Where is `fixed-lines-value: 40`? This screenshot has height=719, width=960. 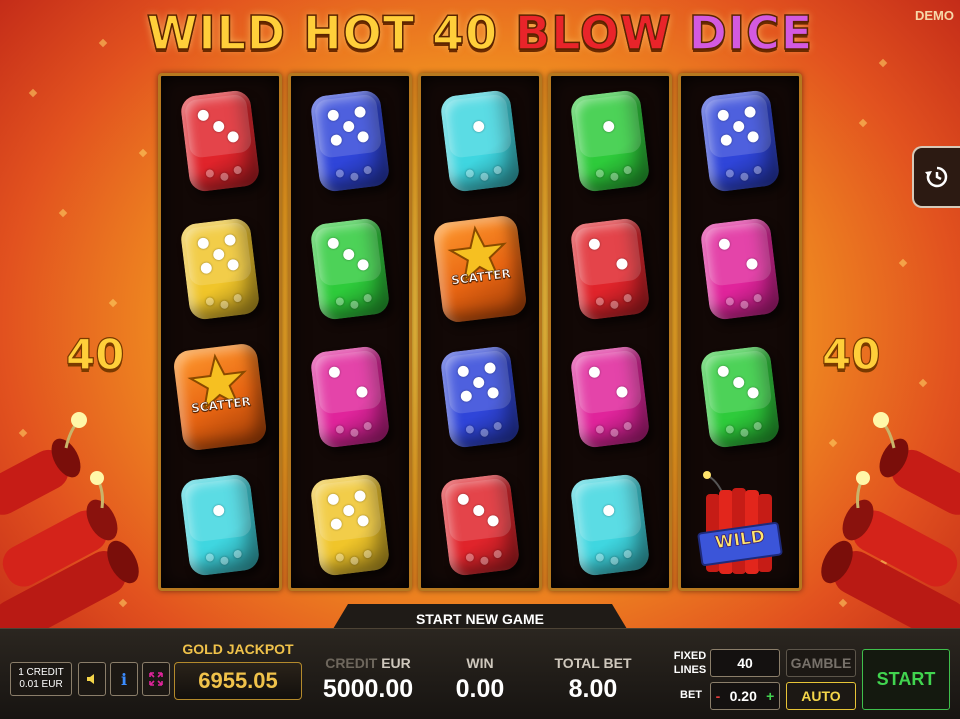 fixed-lines-value: 40 is located at coordinates (745, 663).